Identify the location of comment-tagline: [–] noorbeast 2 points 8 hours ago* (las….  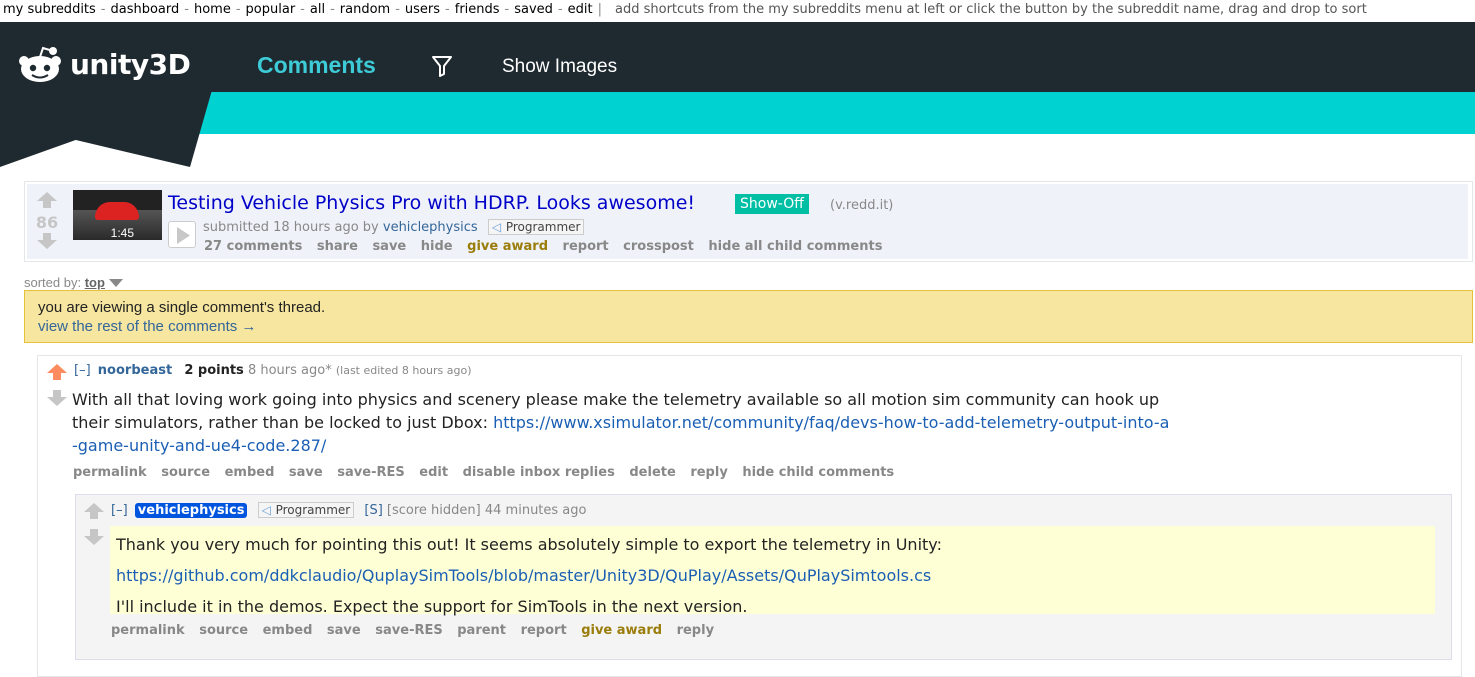
(273, 370).